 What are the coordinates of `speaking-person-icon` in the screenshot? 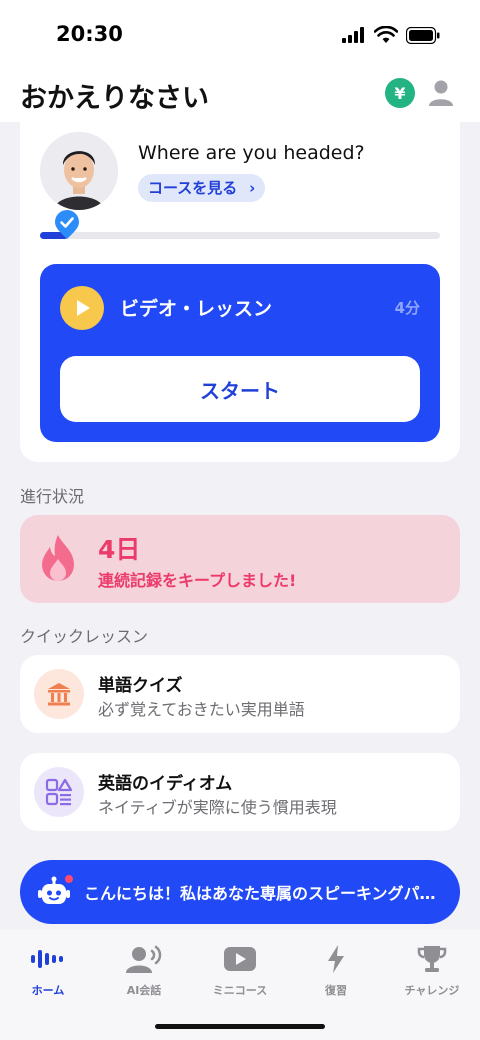 It's located at (144, 959).